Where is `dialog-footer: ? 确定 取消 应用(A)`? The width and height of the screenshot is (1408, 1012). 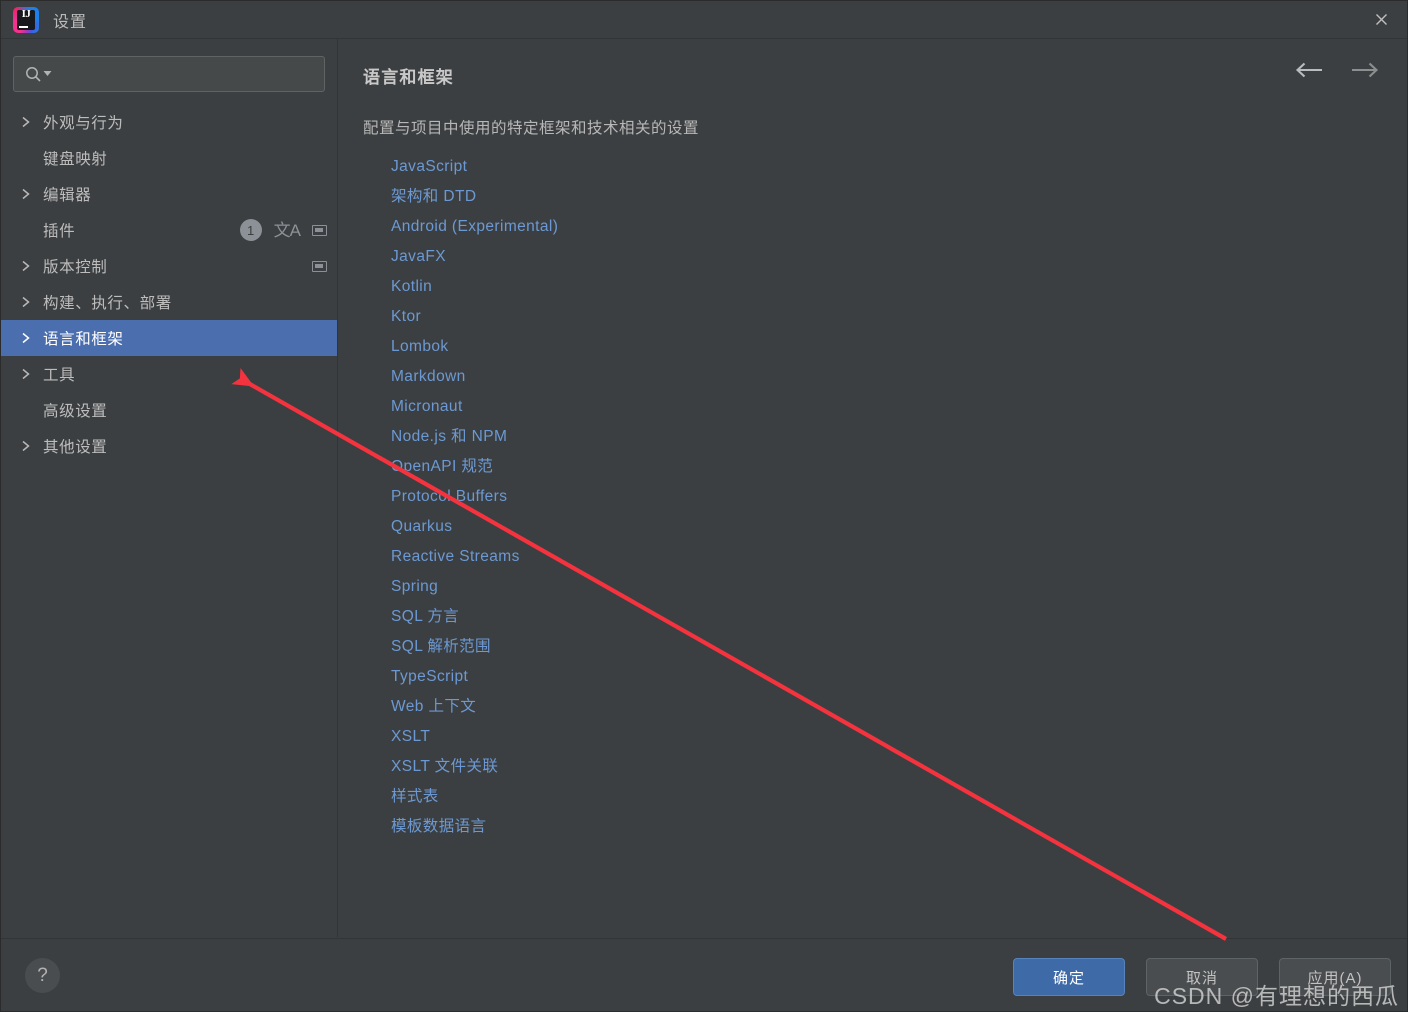 dialog-footer: ? 确定 取消 应用(A) is located at coordinates (704, 974).